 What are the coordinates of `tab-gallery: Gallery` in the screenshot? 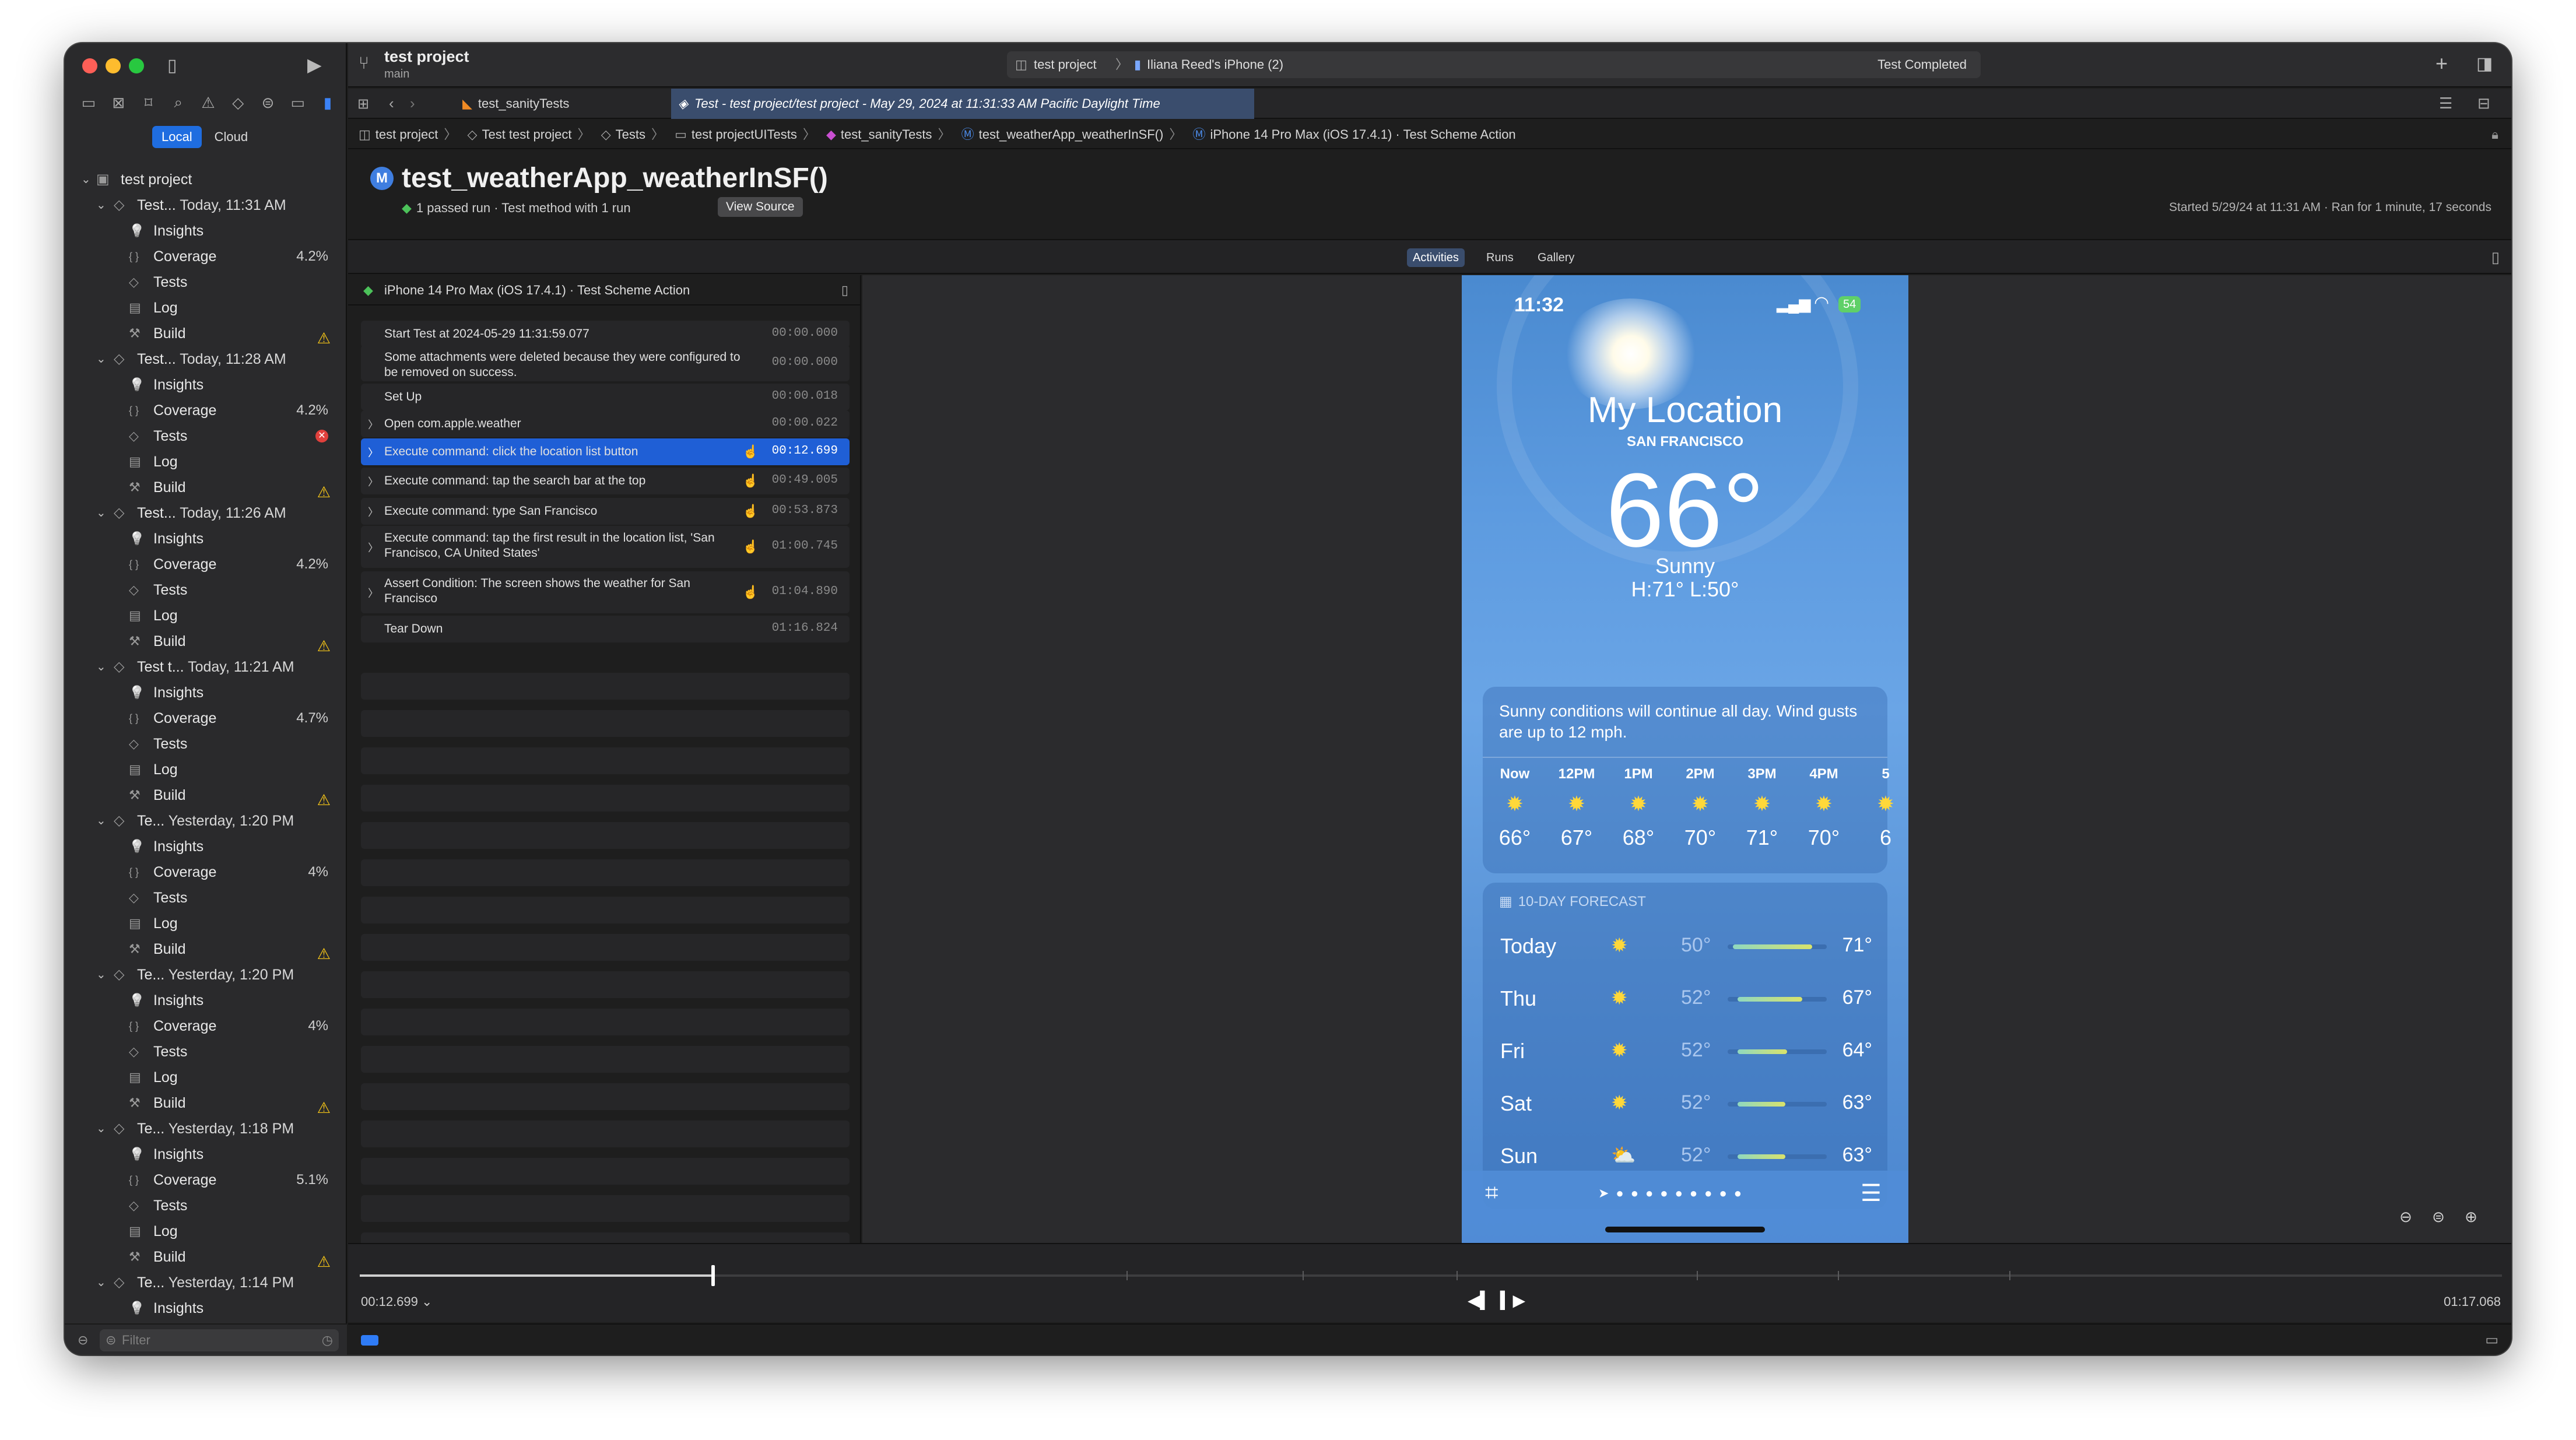 It's located at (1556, 257).